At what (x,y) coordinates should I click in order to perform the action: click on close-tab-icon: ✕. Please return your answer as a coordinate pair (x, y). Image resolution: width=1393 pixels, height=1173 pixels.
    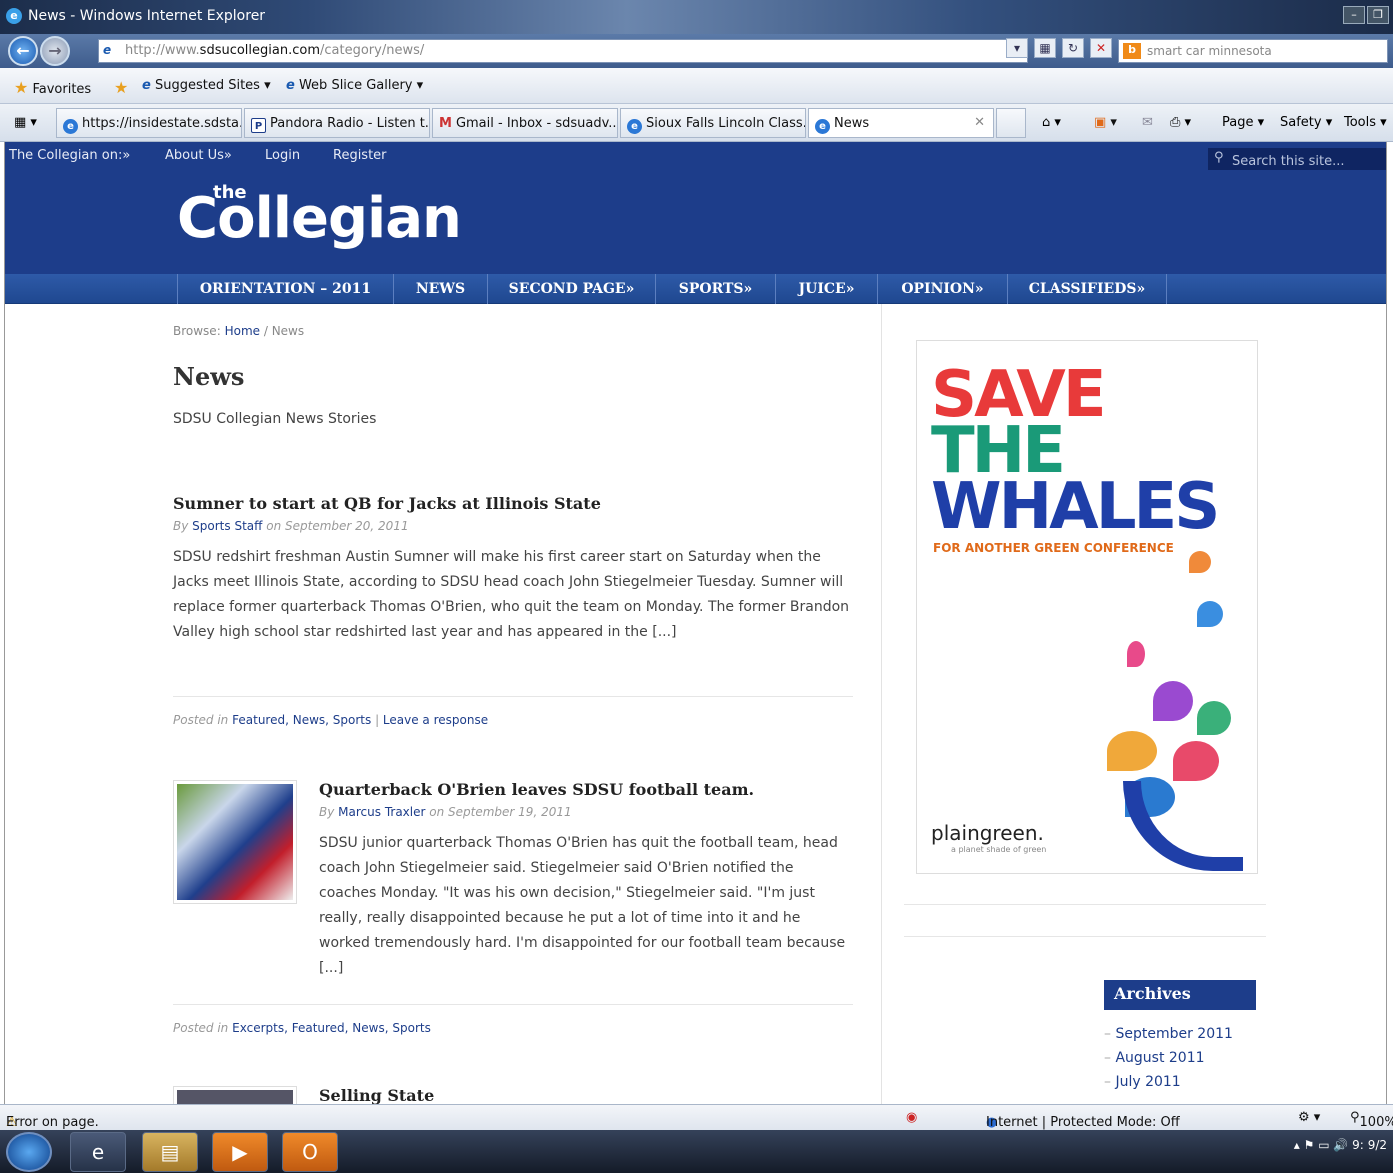
    Looking at the image, I should click on (979, 122).